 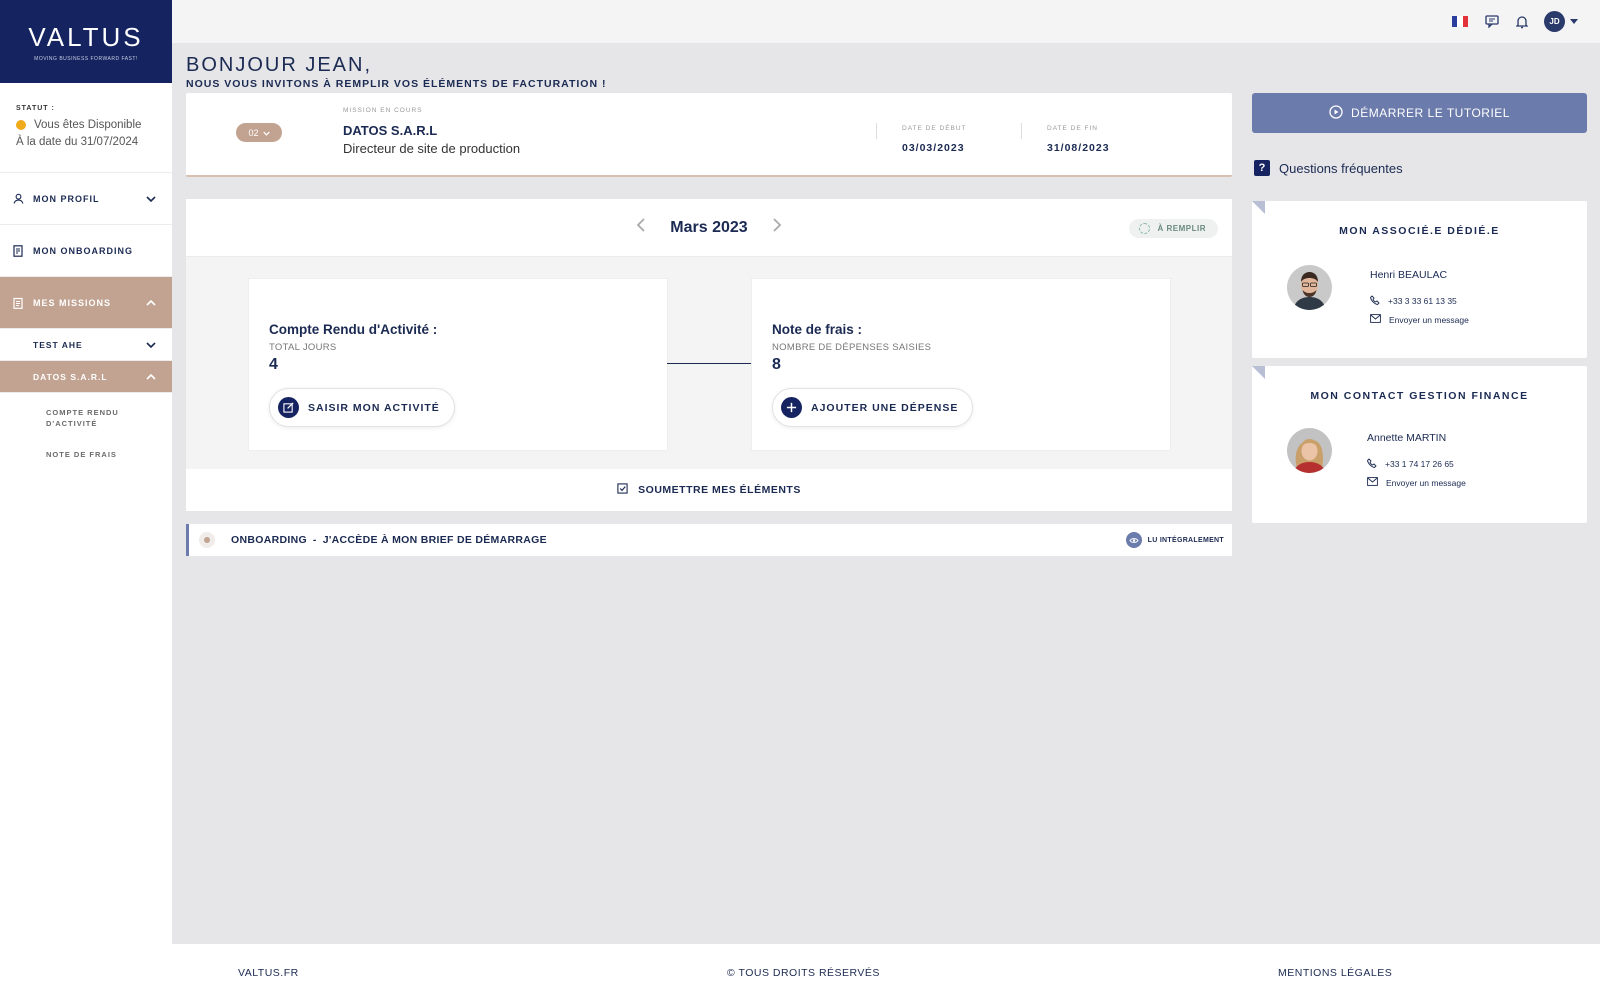 I want to click on chevron-left-icon, so click(x=641, y=227).